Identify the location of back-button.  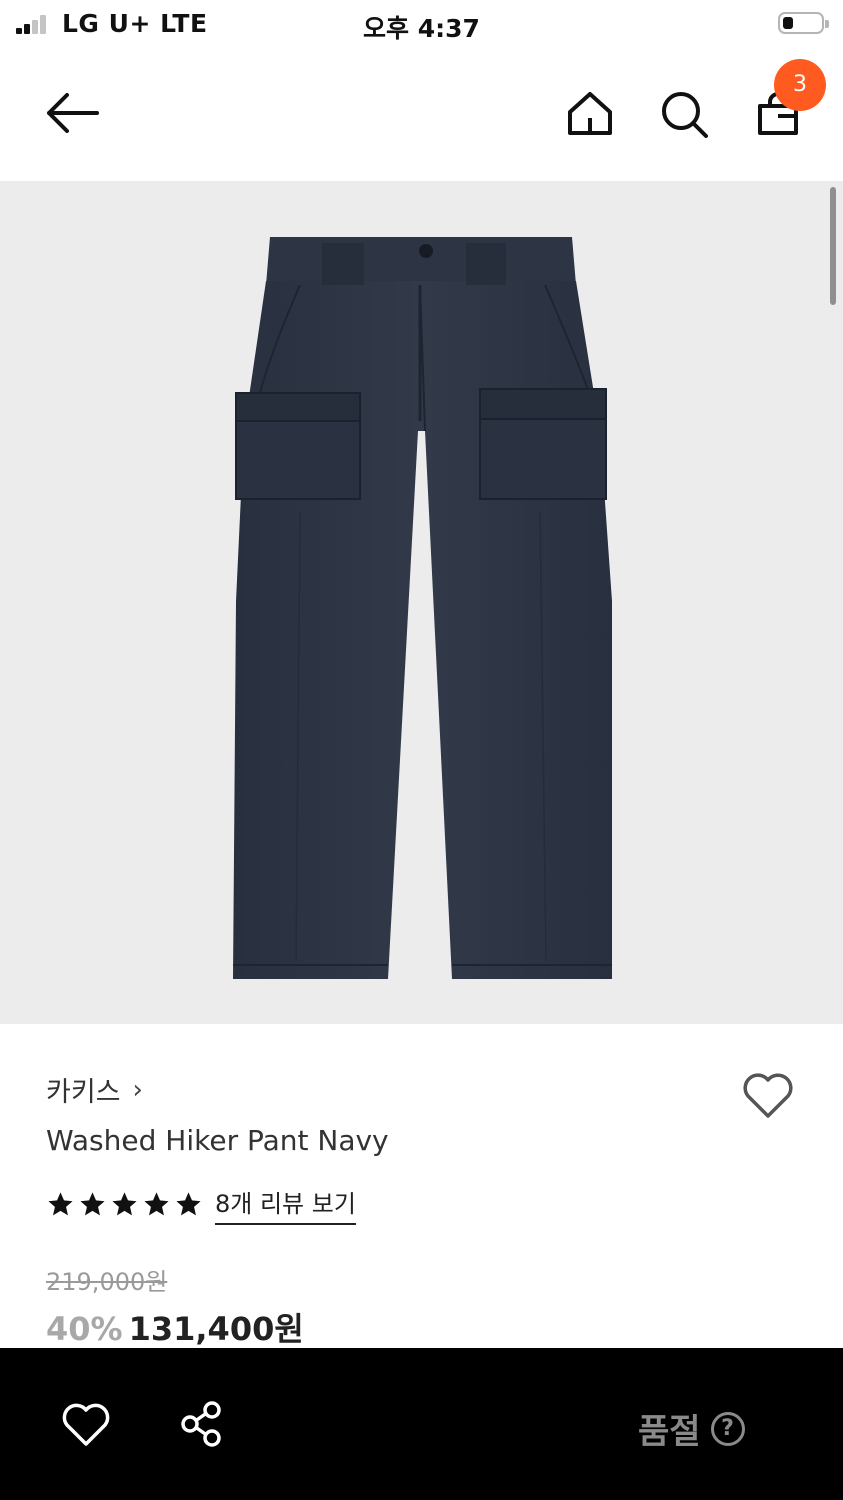
(72, 113).